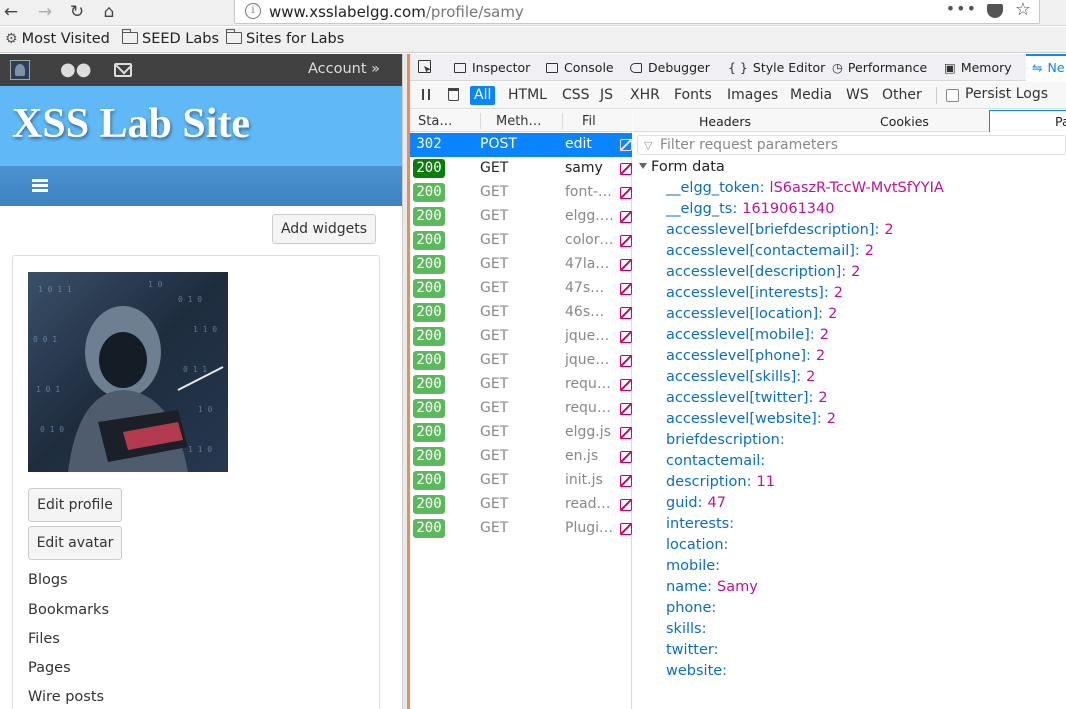  What do you see at coordinates (688, 629) in the screenshot?
I see `param-row: skills:` at bounding box center [688, 629].